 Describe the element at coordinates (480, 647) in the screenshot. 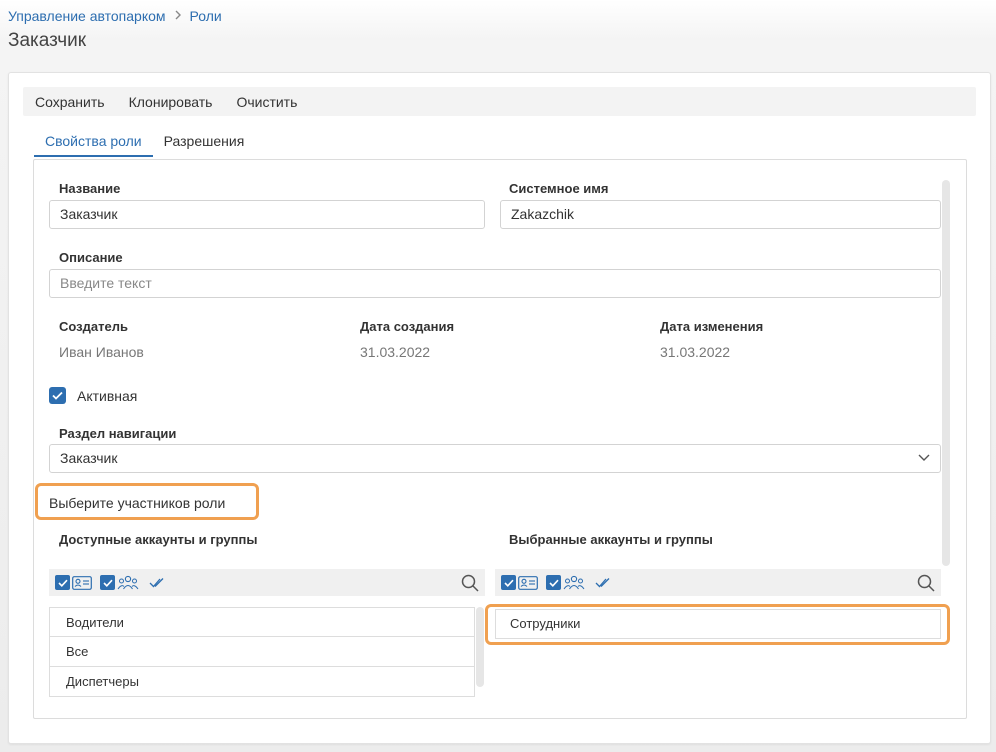

I see `available-list-scrollbar` at that location.